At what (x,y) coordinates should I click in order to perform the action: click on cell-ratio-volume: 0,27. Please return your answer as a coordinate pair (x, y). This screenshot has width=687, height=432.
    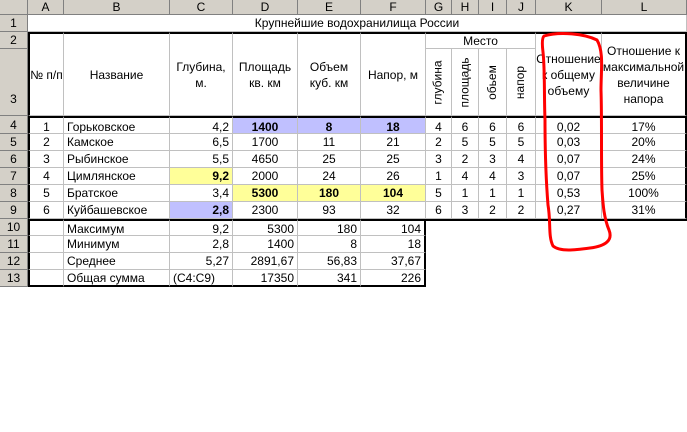
    Looking at the image, I should click on (569, 210).